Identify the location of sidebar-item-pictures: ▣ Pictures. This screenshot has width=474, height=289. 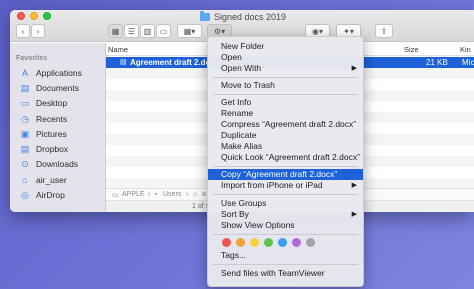
(43, 134).